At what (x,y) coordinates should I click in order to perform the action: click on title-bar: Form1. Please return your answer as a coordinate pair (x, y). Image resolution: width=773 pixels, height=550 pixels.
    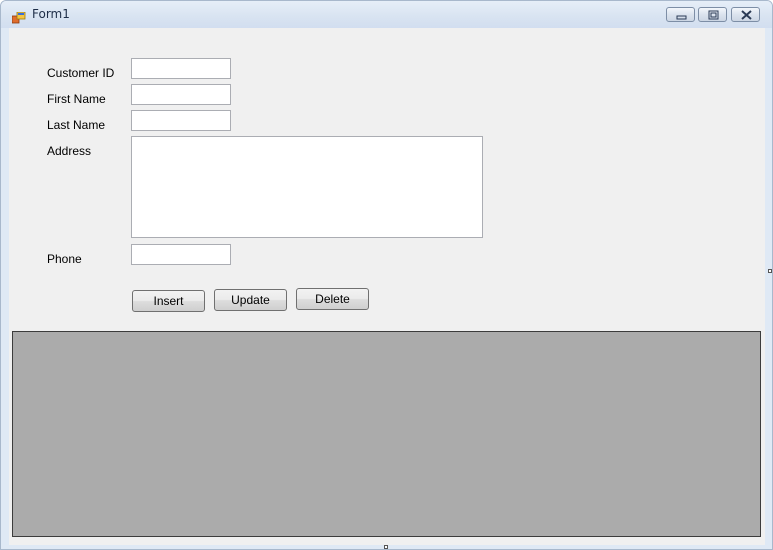
    Looking at the image, I should click on (386, 14).